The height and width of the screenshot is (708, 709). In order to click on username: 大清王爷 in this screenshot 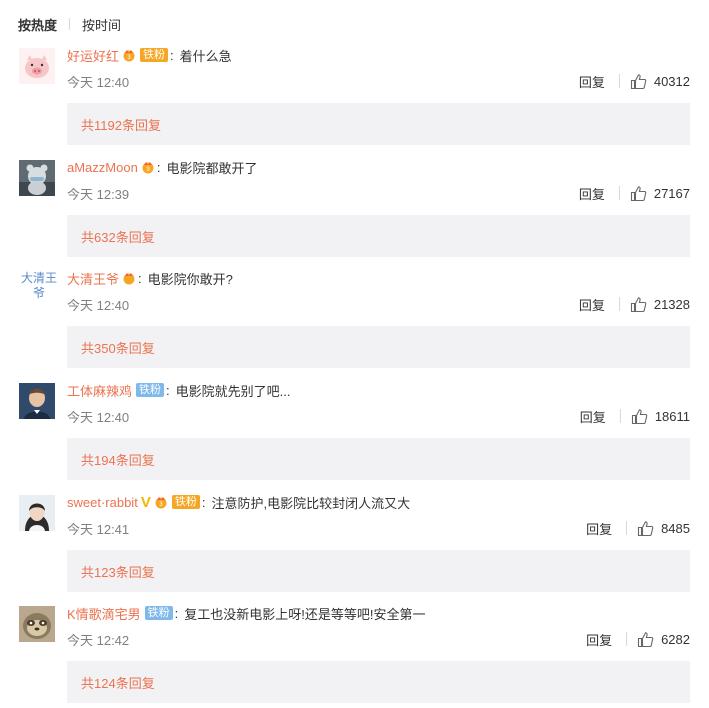, I will do `click(93, 278)`.